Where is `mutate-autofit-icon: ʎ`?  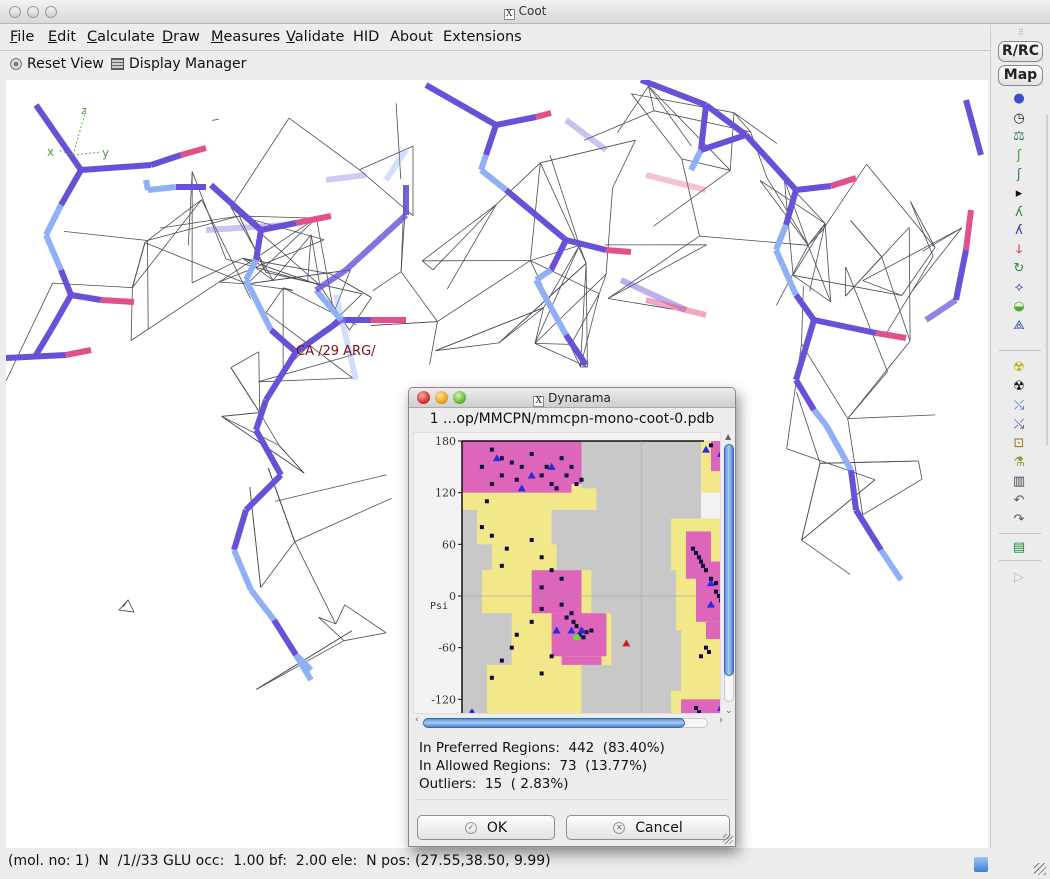
mutate-autofit-icon: ʎ is located at coordinates (1019, 231).